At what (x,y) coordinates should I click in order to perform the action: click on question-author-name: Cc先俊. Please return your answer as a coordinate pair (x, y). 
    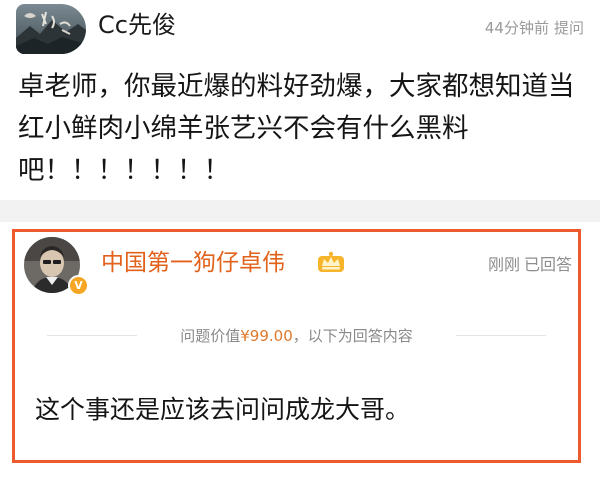
    Looking at the image, I should click on (137, 25).